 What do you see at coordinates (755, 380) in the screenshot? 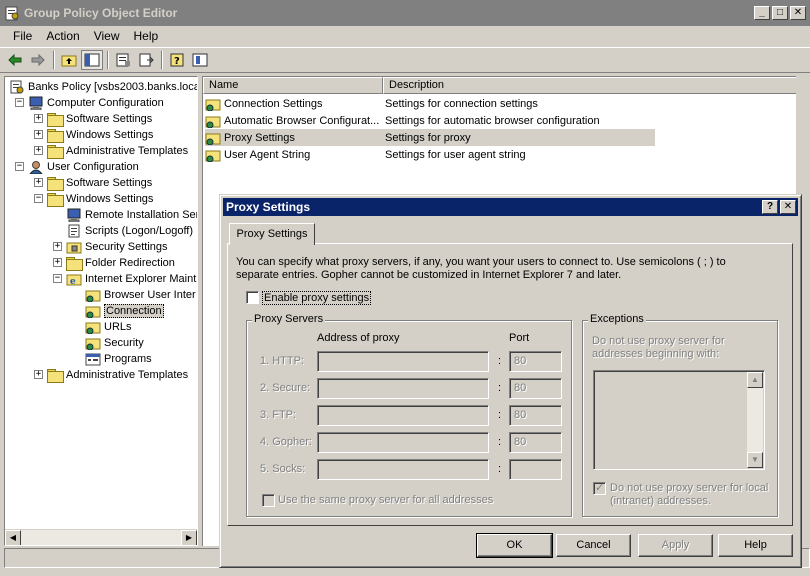
I see `scroll-up-button: ▲` at bounding box center [755, 380].